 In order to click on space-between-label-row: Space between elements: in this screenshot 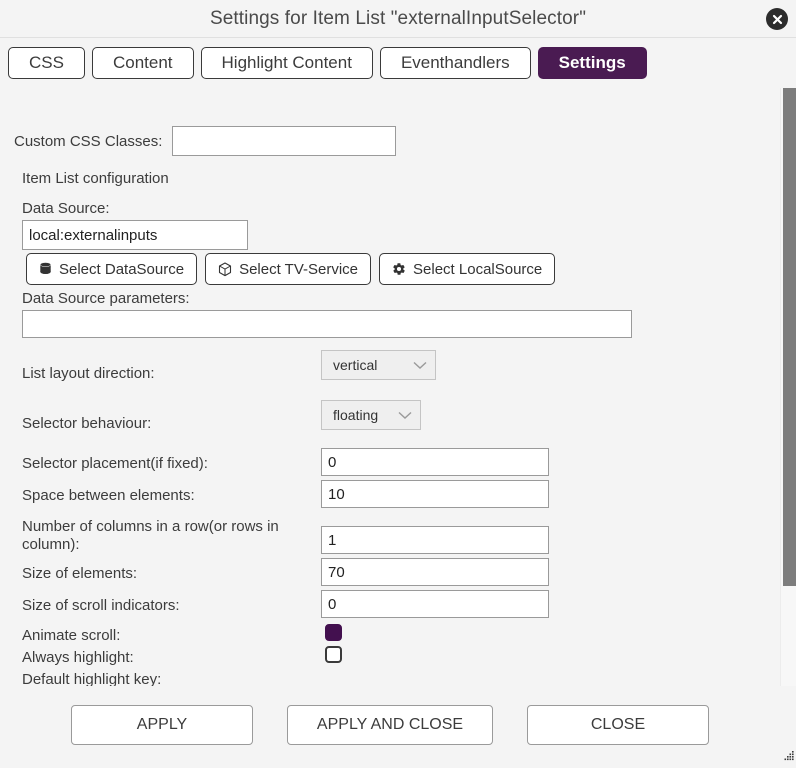, I will do `click(108, 495)`.